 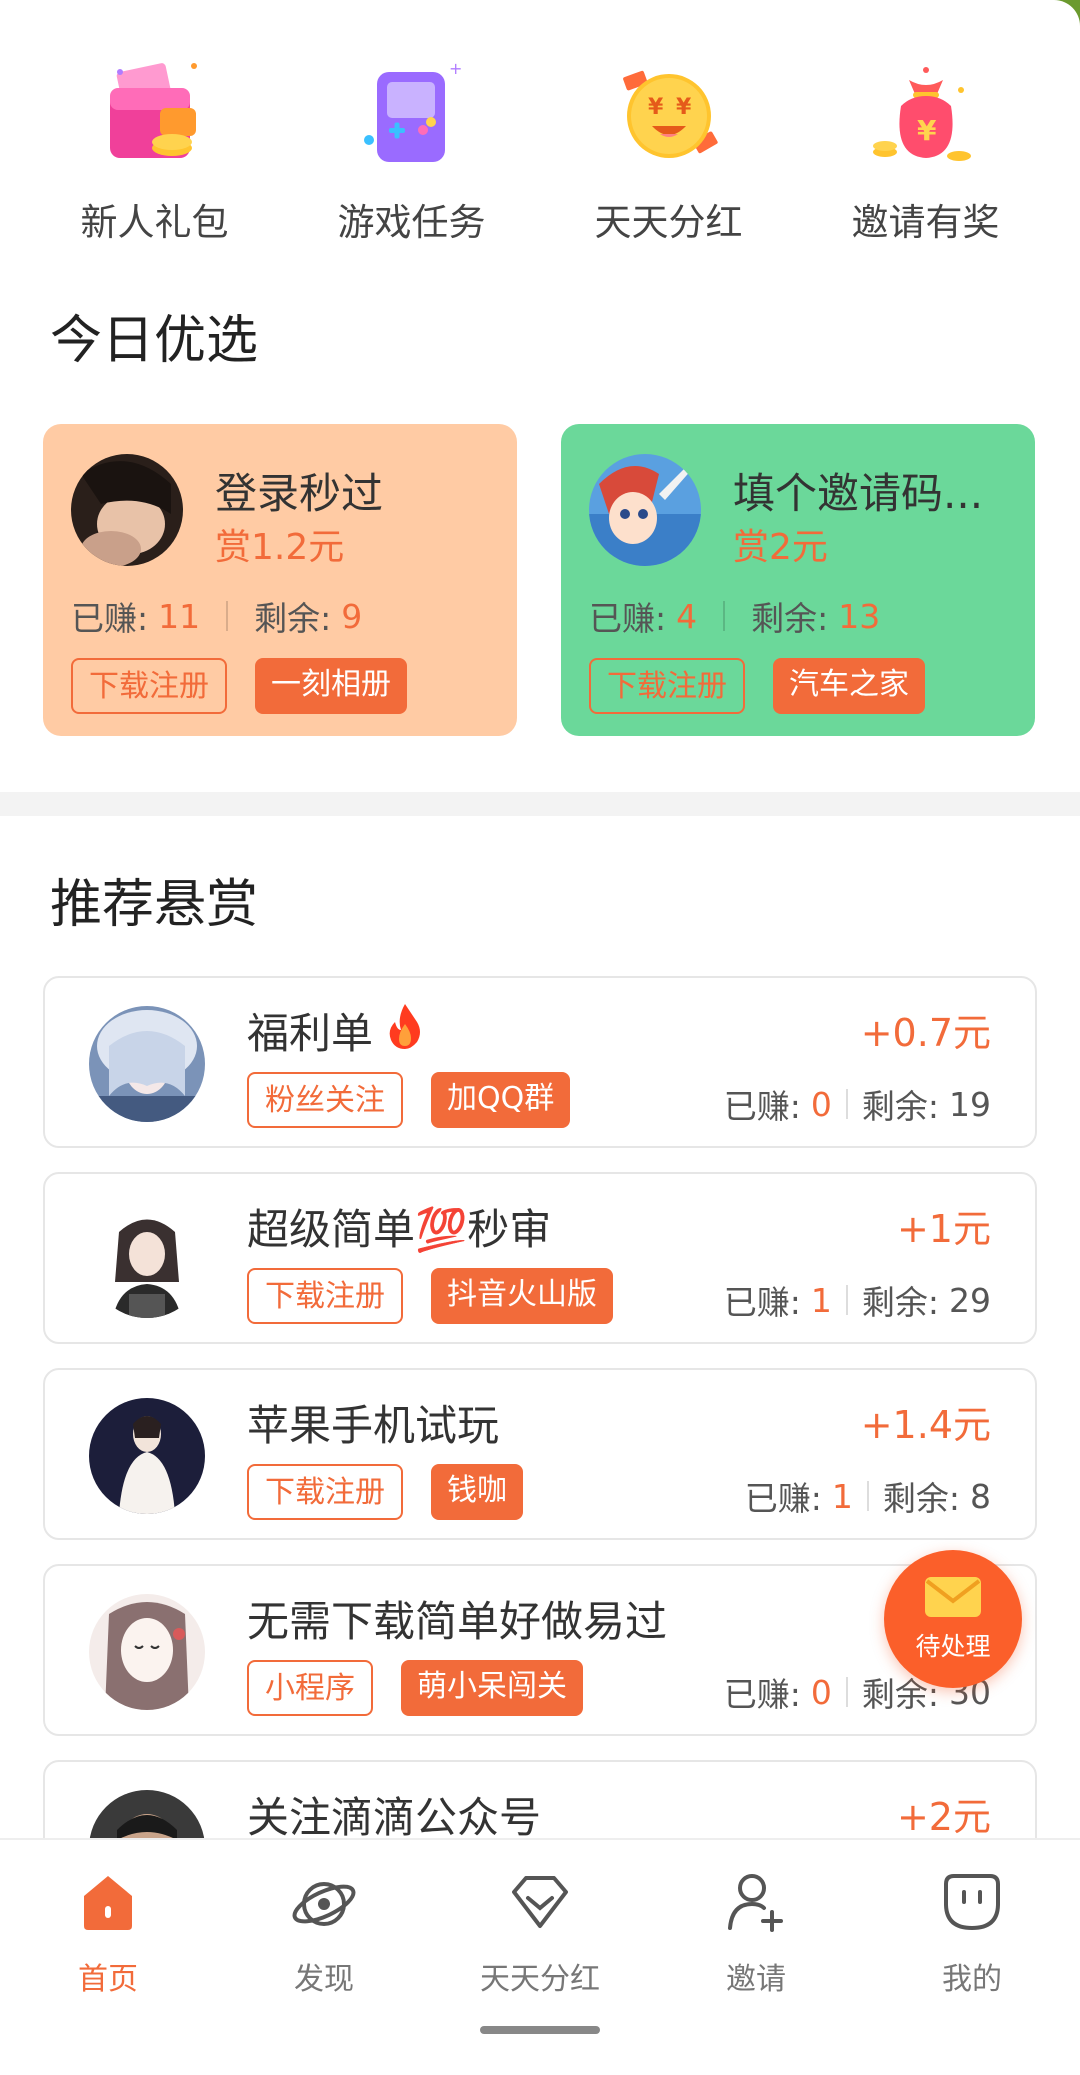 I want to click on reward-item-title: 福利单, so click(x=337, y=1030).